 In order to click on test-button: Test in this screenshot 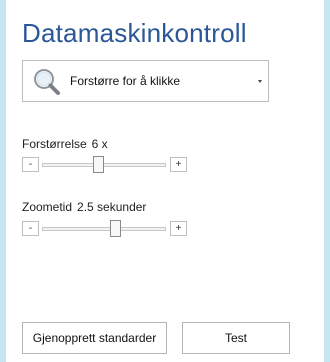, I will do `click(236, 338)`.